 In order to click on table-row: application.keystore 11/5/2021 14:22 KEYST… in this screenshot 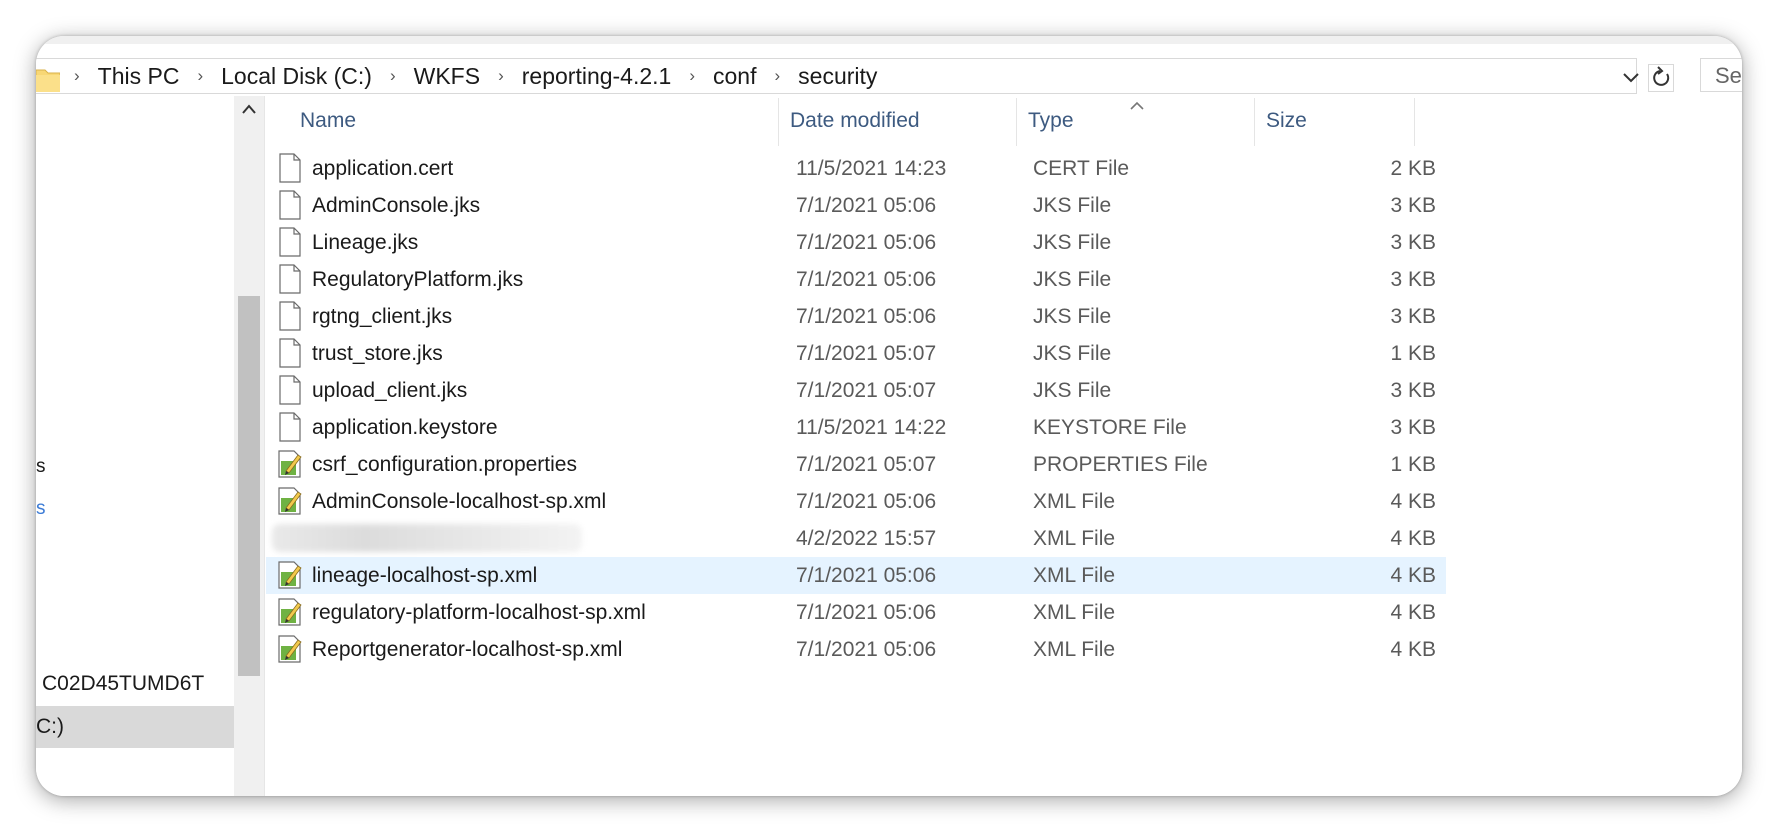, I will do `click(856, 427)`.